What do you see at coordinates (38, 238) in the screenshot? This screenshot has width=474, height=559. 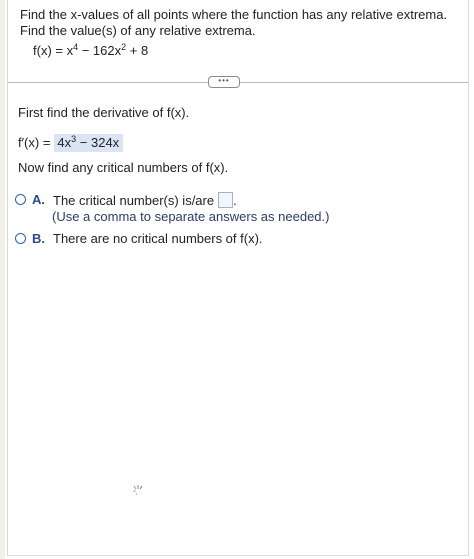 I see `option-b-letter: B.` at bounding box center [38, 238].